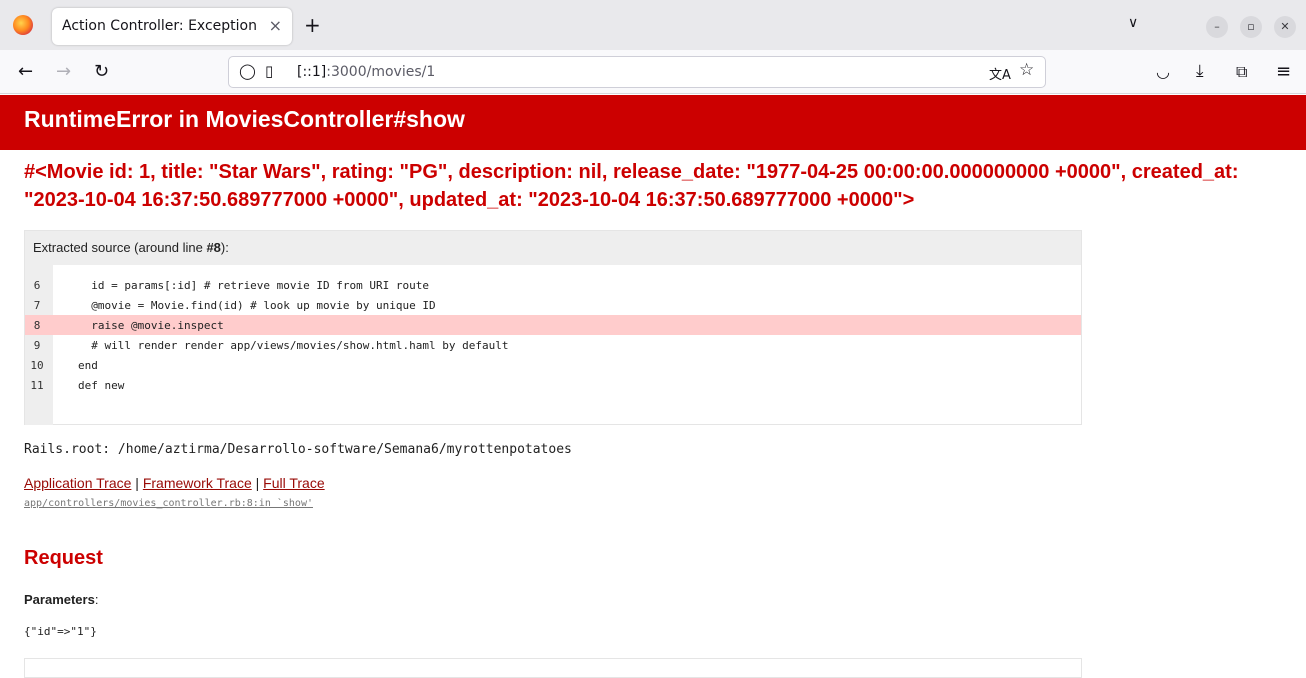 The width and height of the screenshot is (1306, 678). What do you see at coordinates (1251, 27) in the screenshot?
I see `restore-button: ▫` at bounding box center [1251, 27].